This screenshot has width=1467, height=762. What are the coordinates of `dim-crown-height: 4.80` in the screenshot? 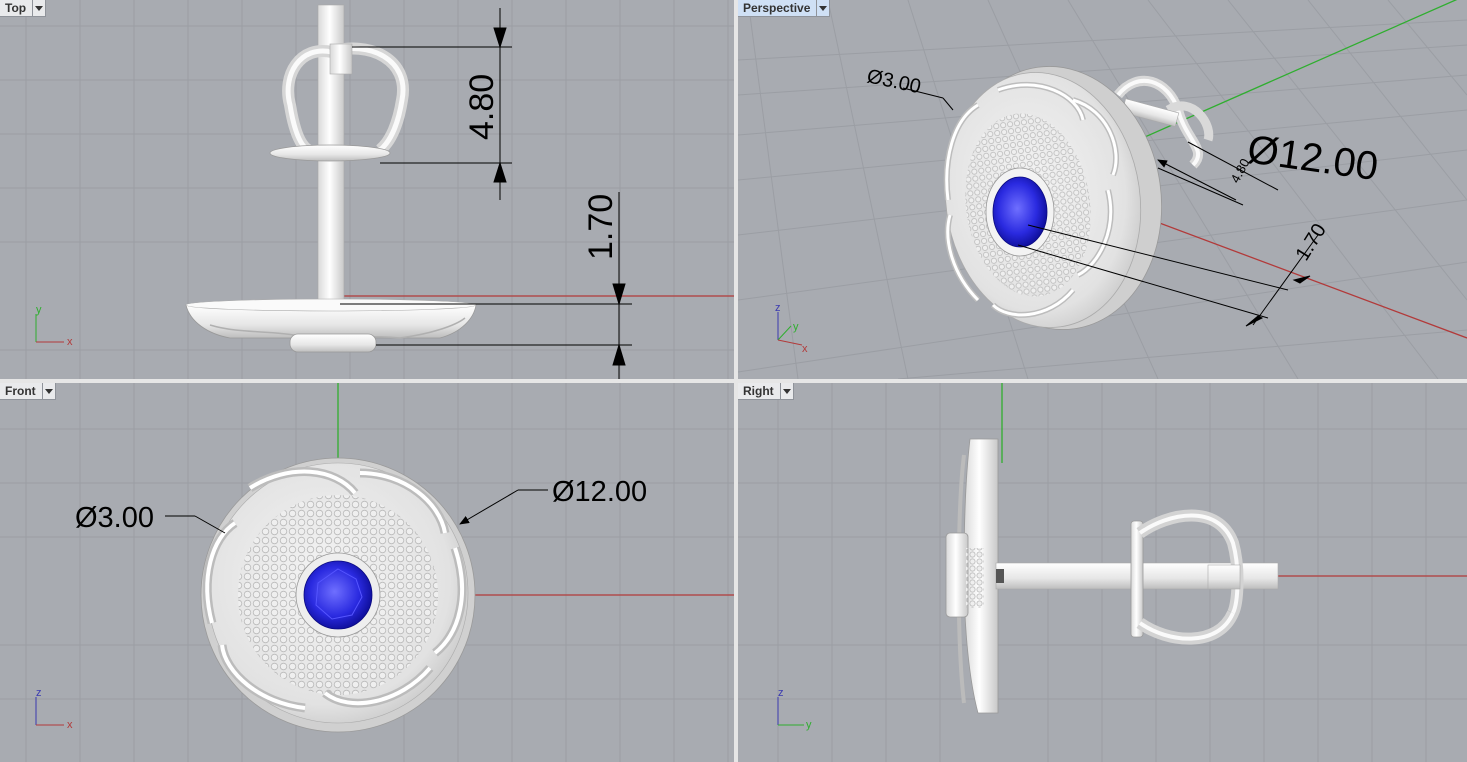 It's located at (482, 107).